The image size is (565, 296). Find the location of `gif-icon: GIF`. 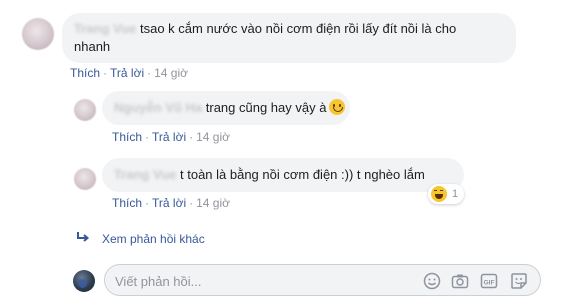

gif-icon: GIF is located at coordinates (489, 281).